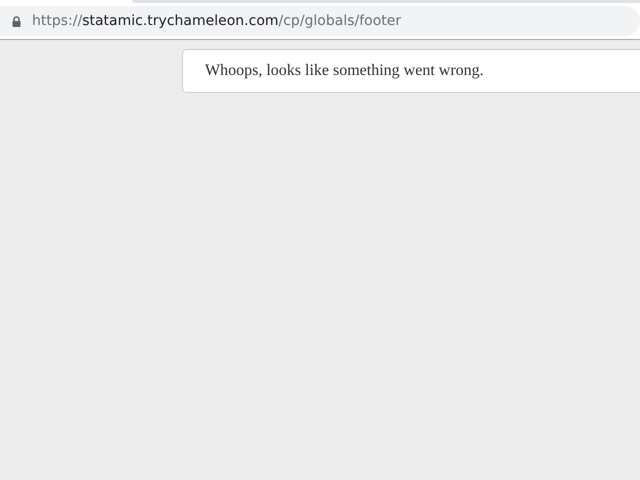  Describe the element at coordinates (344, 71) in the screenshot. I see `error-message: Whoops, looks like something went wrong.` at that location.